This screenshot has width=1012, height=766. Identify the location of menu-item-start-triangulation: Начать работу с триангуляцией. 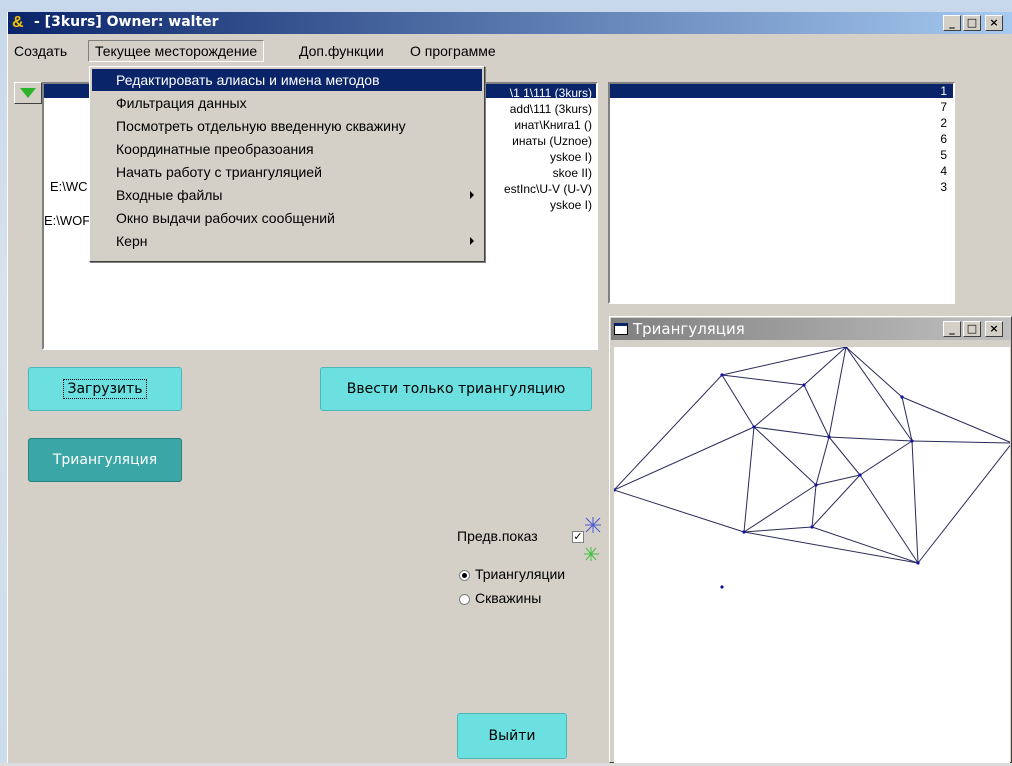
(287, 172).